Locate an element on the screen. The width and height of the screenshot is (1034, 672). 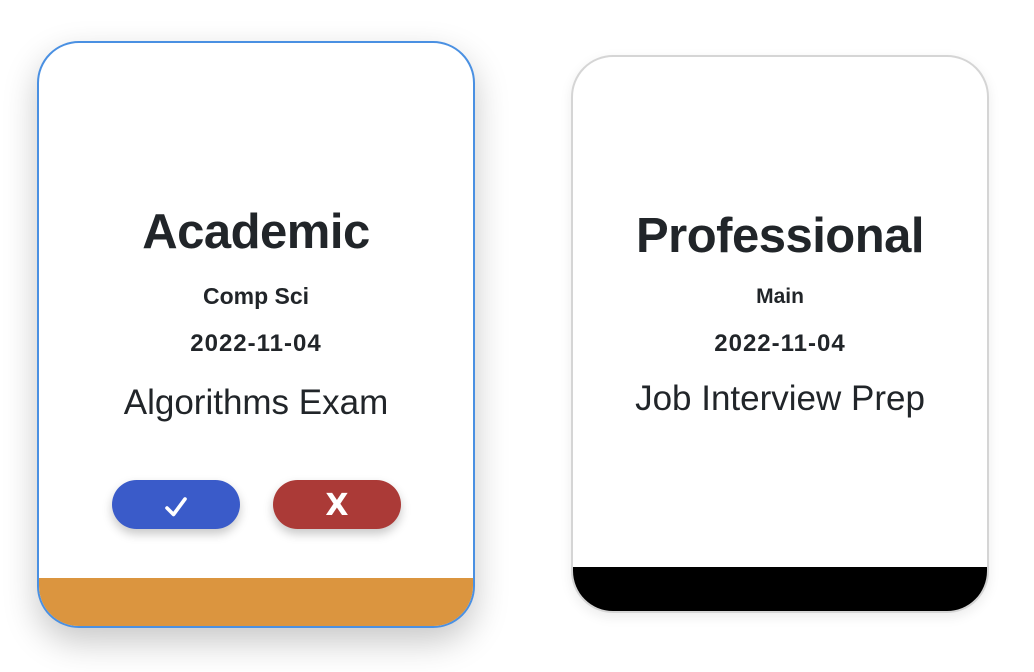
card-title: Algorithms Exam is located at coordinates (256, 402).